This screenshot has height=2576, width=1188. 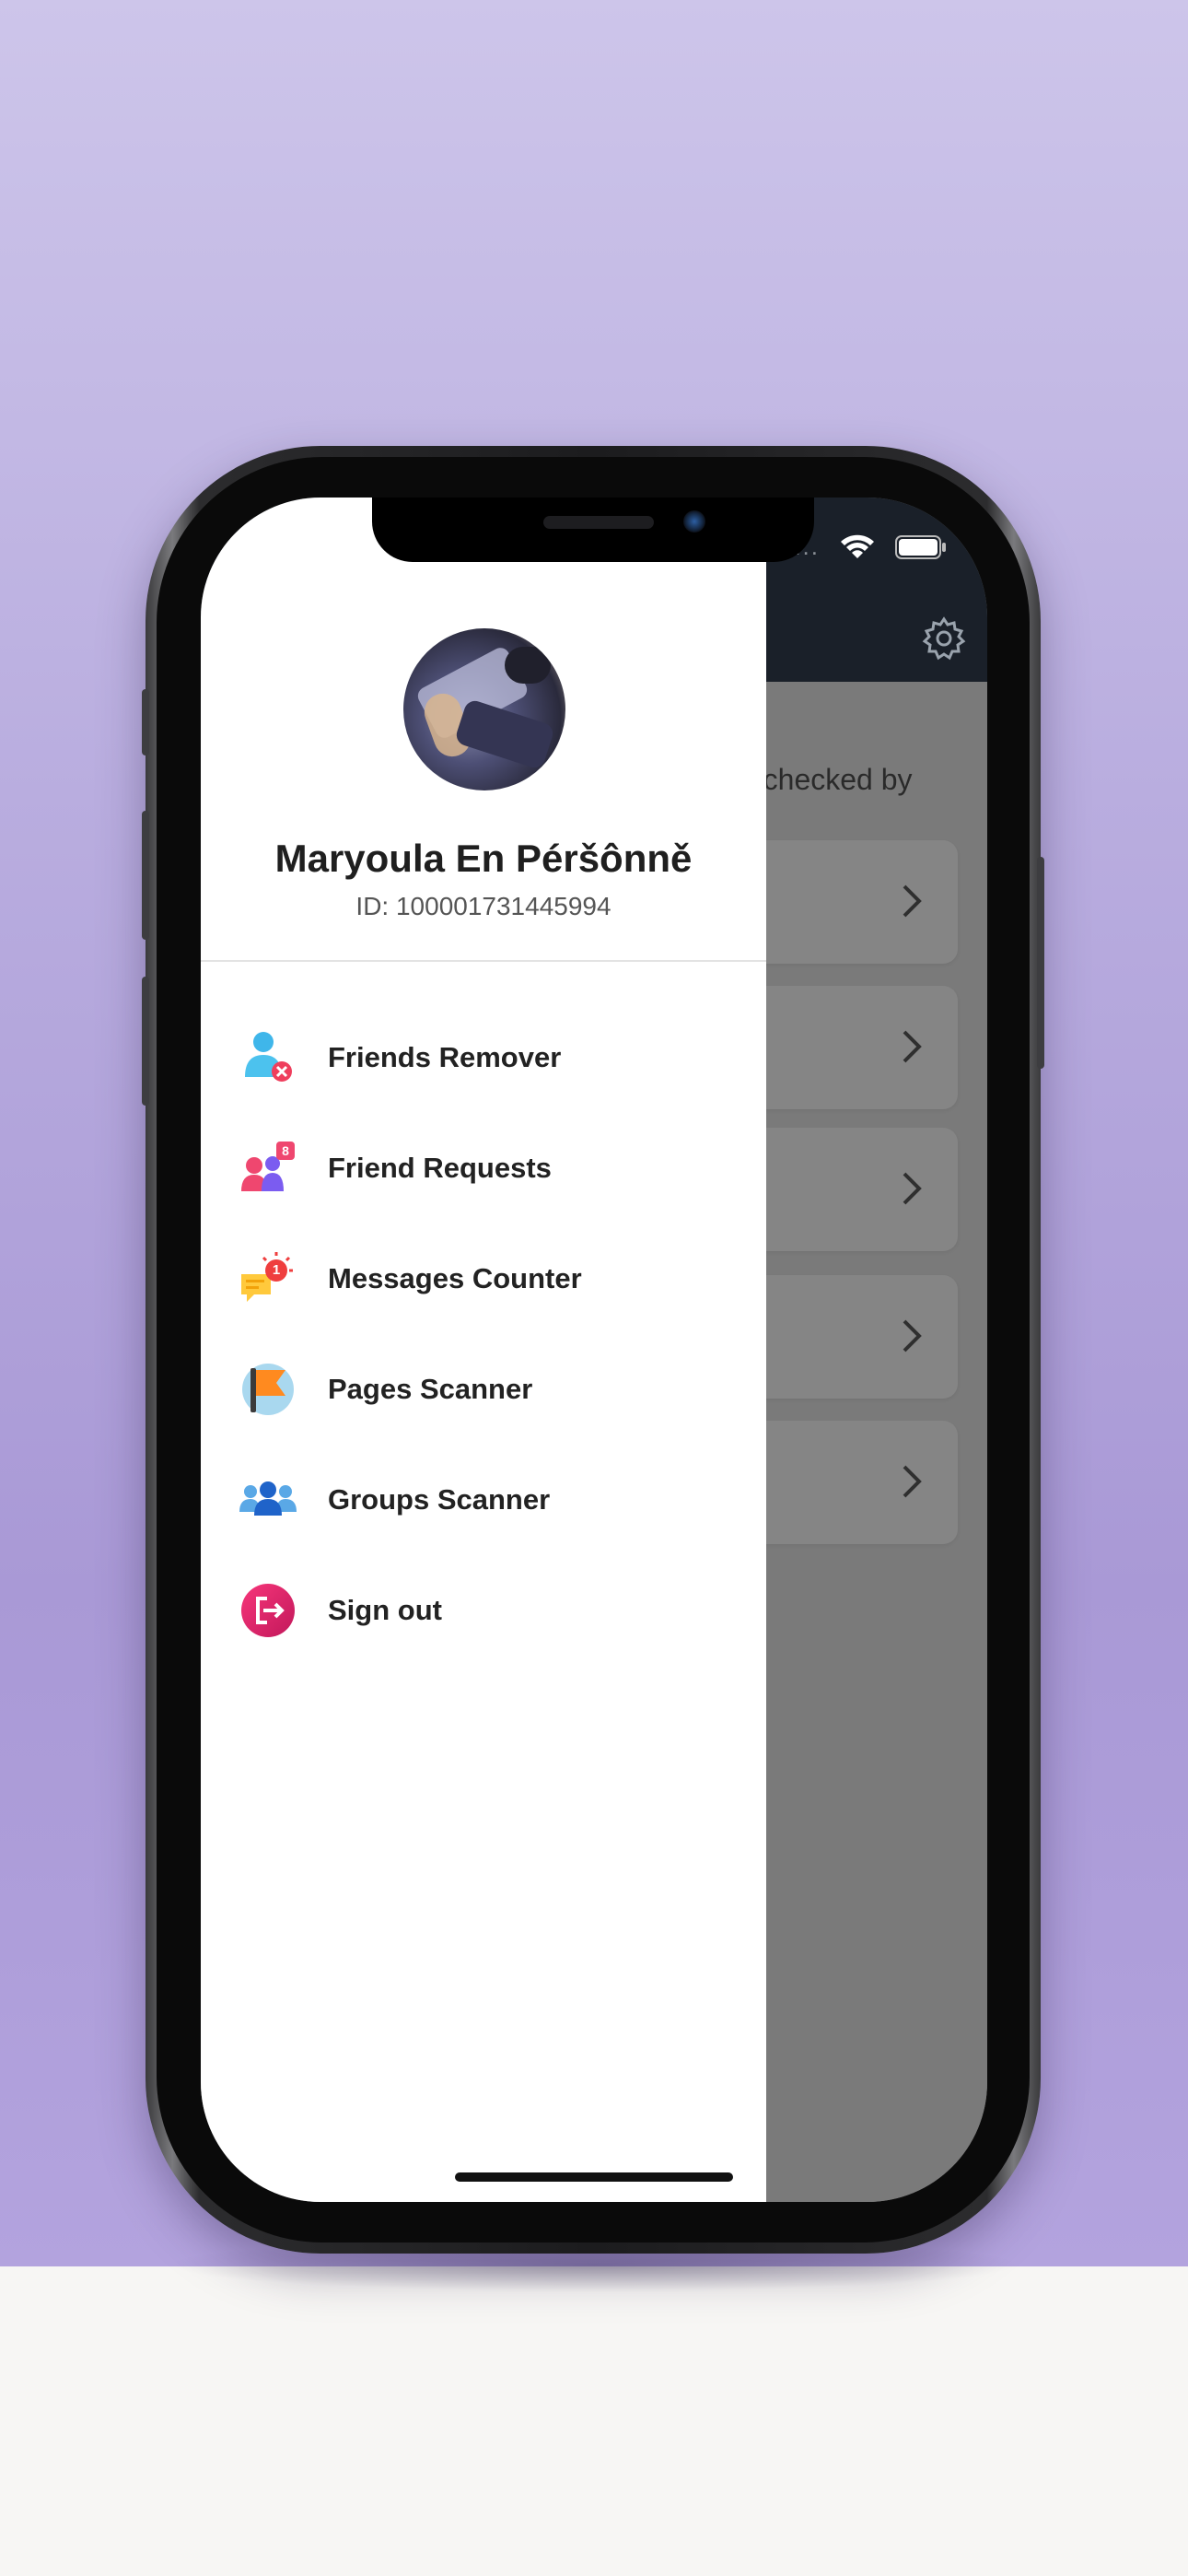 I want to click on messages-counter-icon: 1, so click(x=268, y=1278).